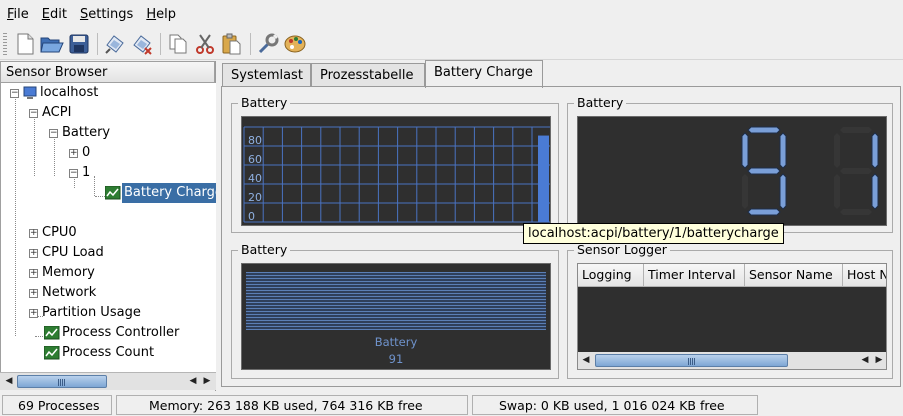 The width and height of the screenshot is (903, 416). I want to click on plotter-data-bar, so click(543, 178).